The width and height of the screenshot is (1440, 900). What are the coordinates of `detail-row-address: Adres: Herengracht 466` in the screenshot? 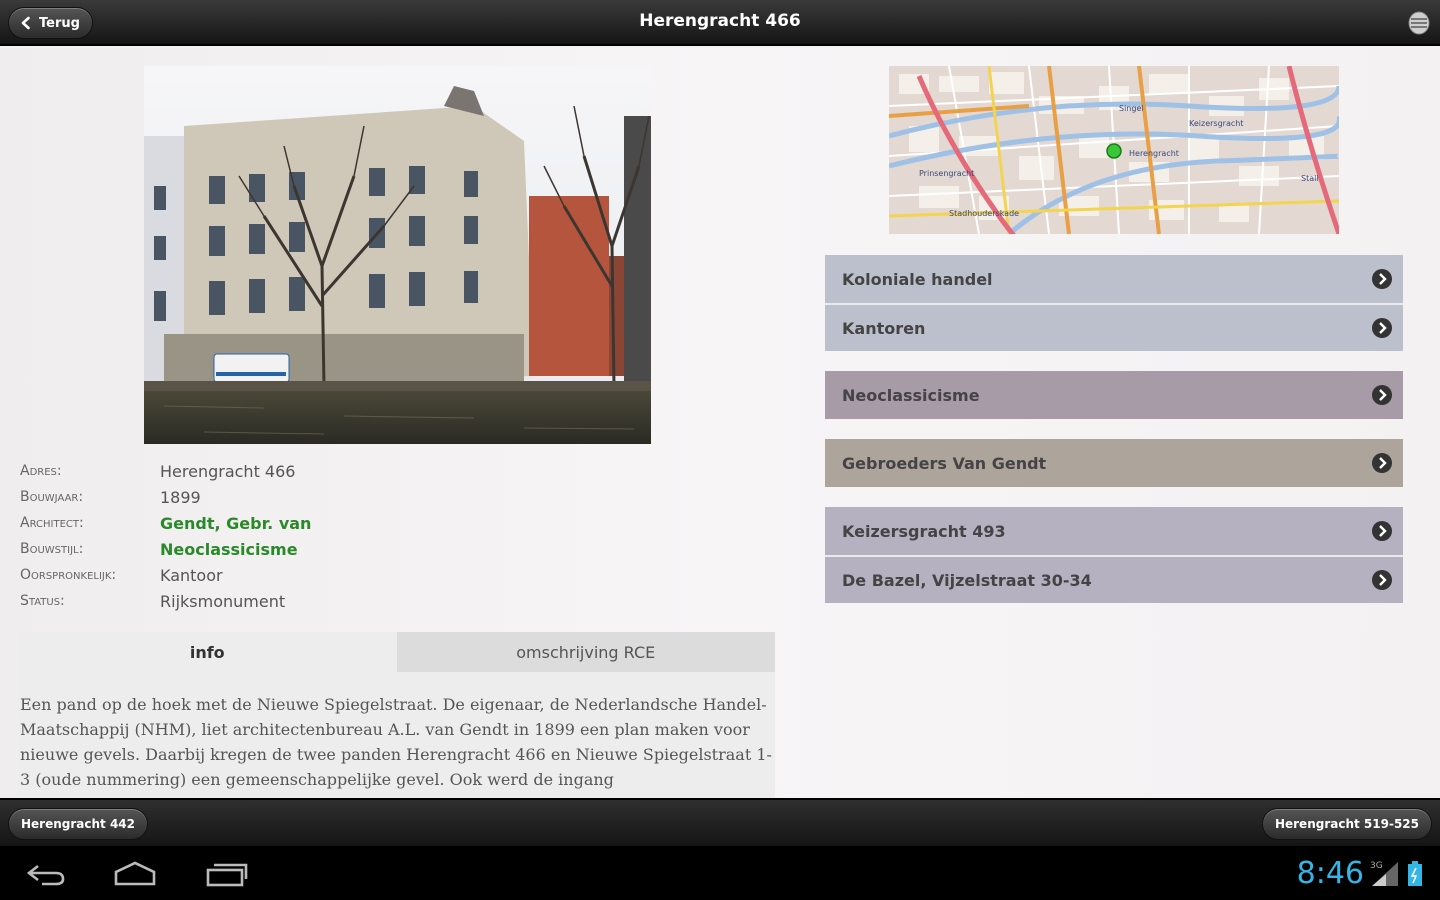 It's located at (270, 471).